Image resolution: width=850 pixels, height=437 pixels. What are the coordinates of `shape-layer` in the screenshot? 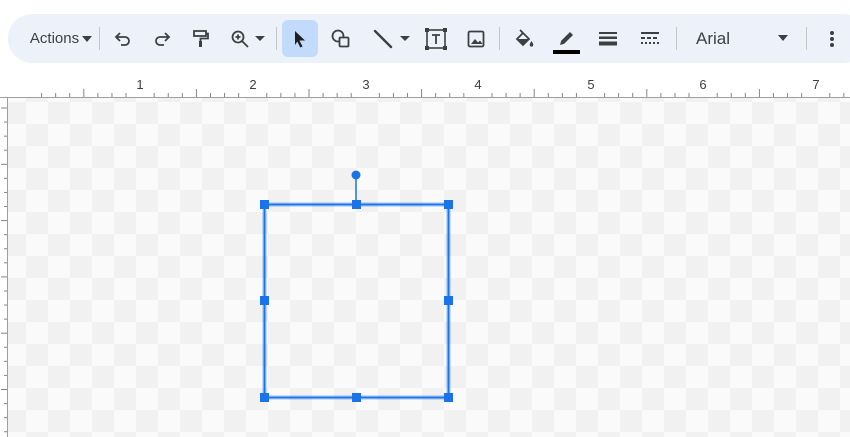 It's located at (356, 286).